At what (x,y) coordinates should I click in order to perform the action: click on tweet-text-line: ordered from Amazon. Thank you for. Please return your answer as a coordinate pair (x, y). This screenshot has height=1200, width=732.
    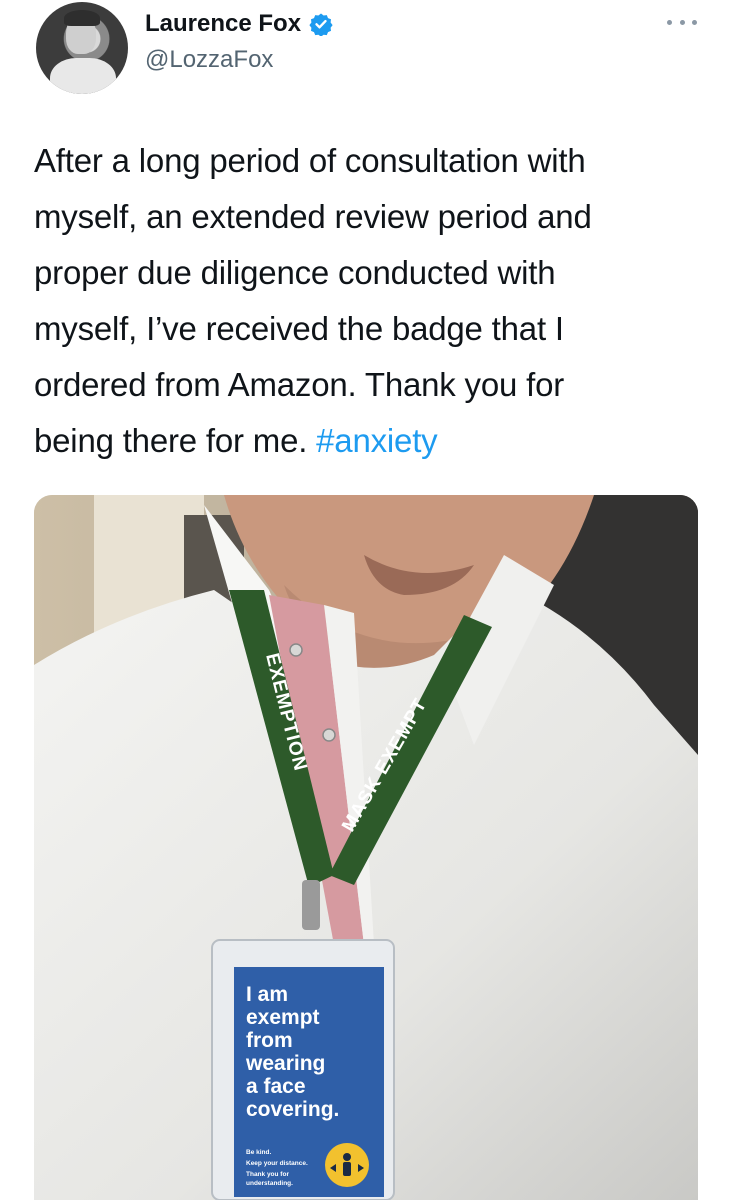
    Looking at the image, I should click on (299, 384).